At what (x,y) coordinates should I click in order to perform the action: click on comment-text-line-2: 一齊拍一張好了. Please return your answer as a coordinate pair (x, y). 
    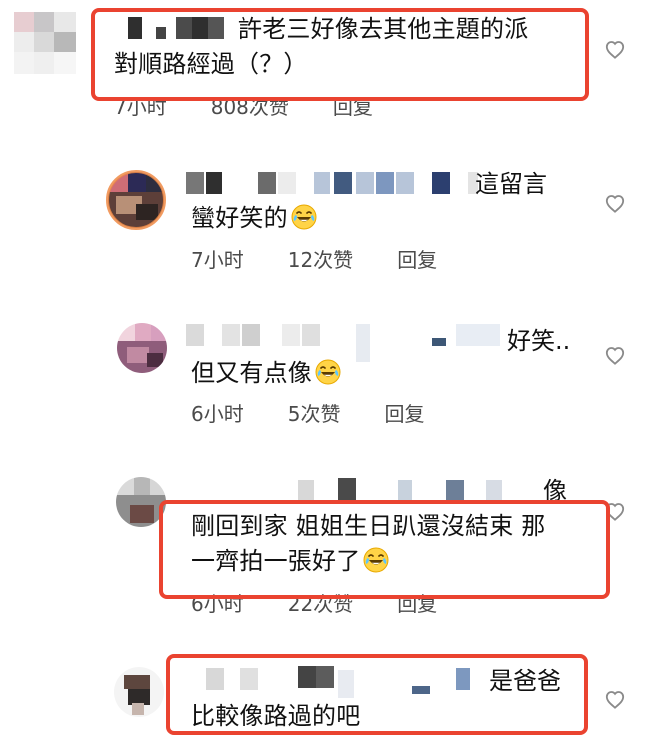
    Looking at the image, I should click on (290, 561).